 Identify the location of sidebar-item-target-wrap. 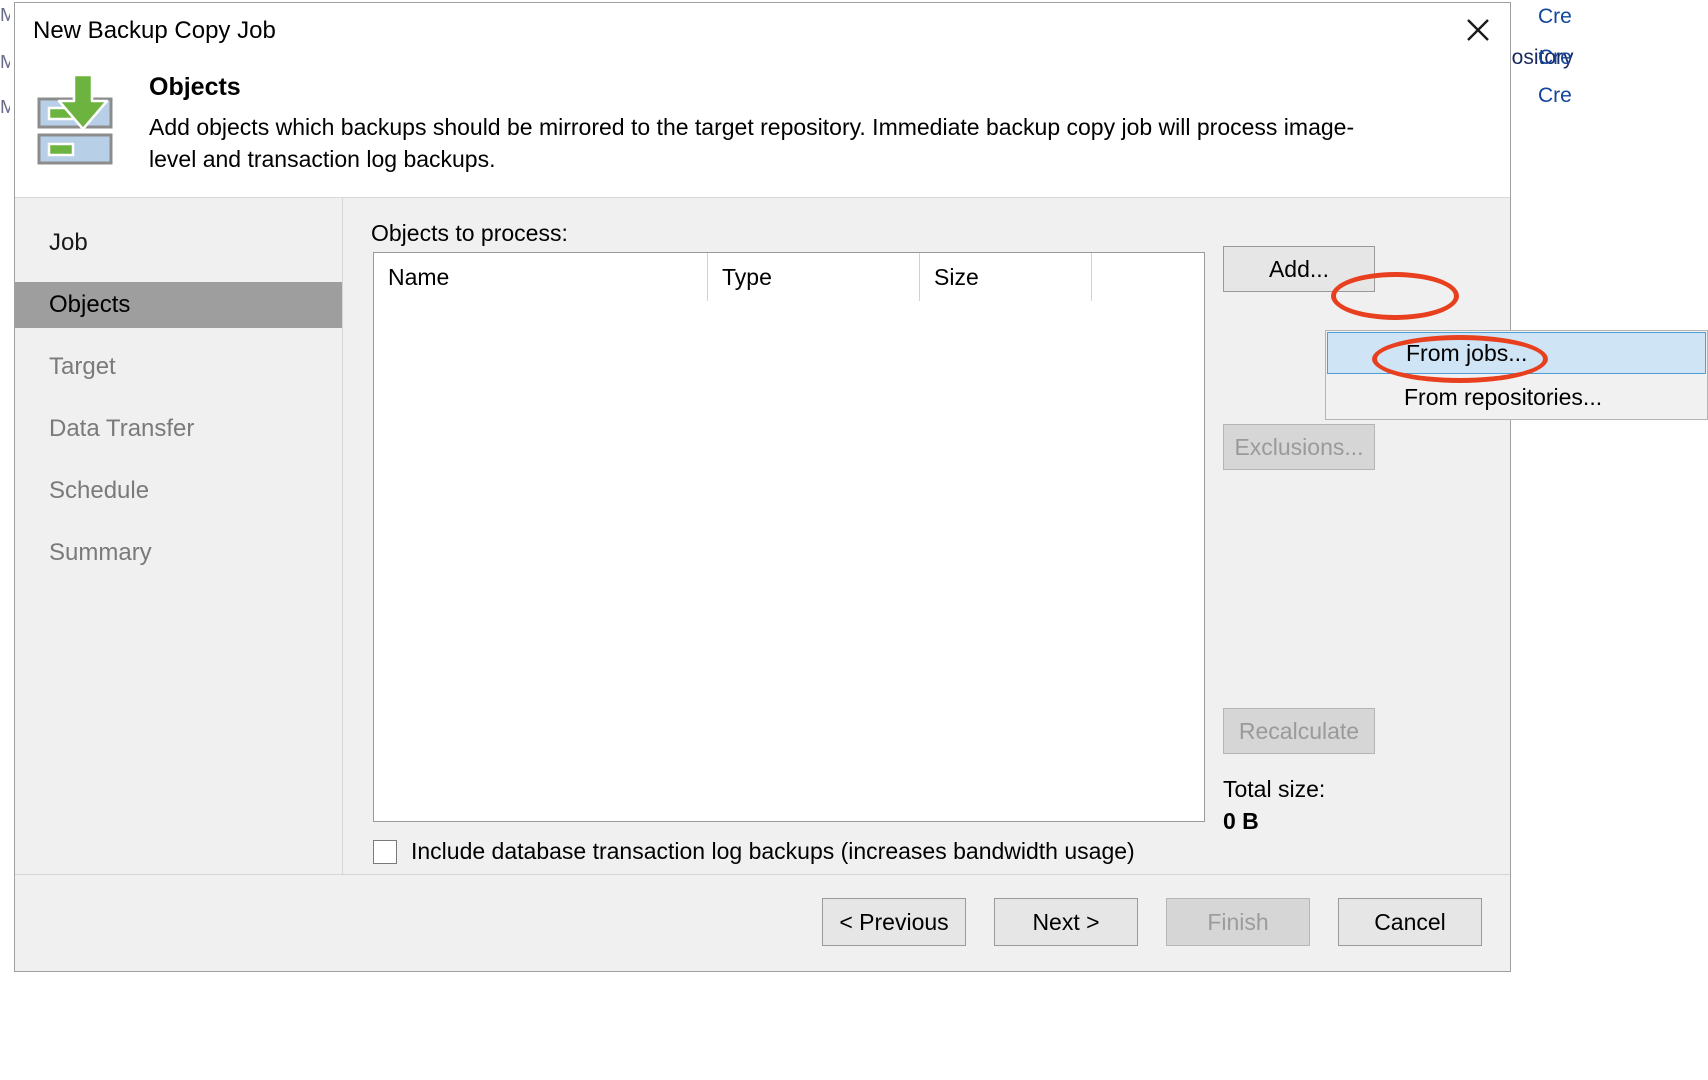
(178, 221).